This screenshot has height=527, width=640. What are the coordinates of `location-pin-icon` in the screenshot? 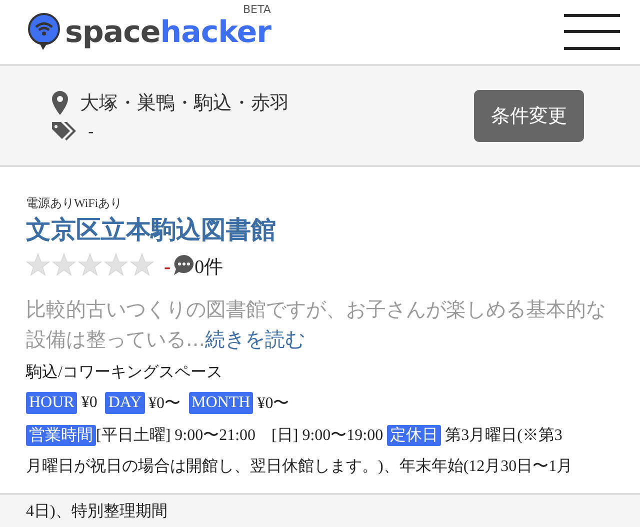 It's located at (60, 102).